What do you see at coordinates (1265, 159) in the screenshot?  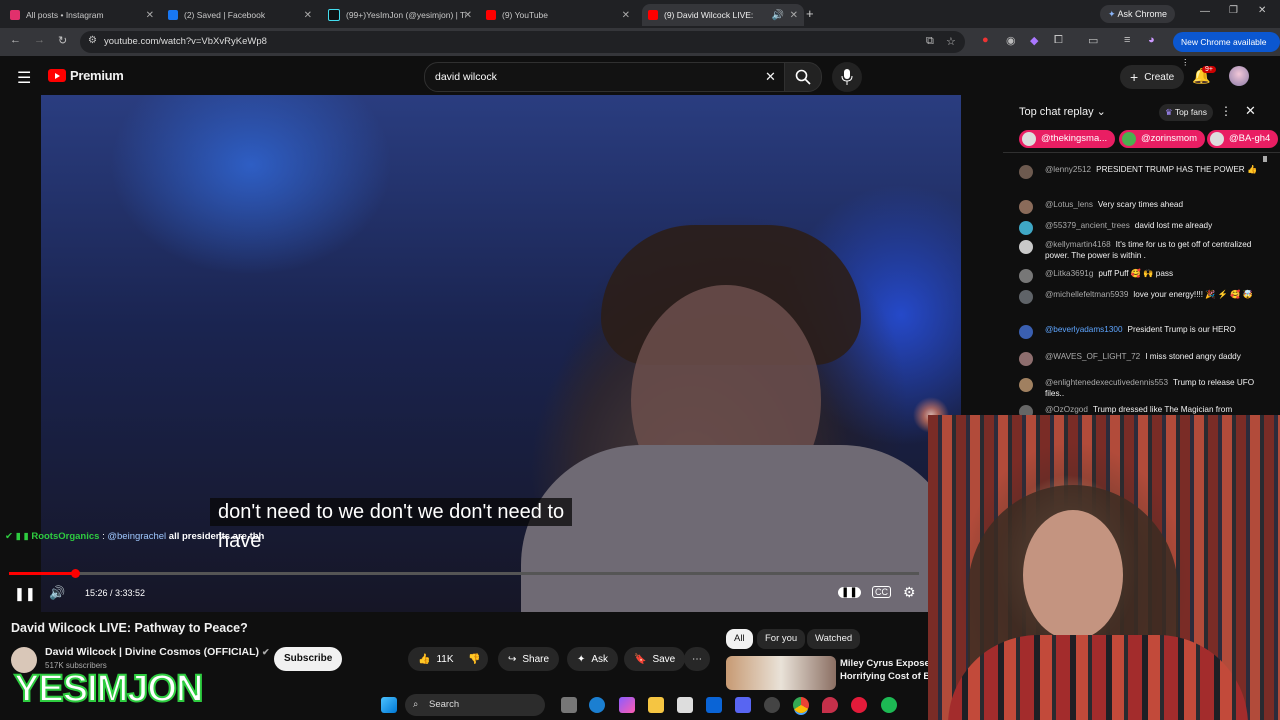 I see `chat-scrollbar` at bounding box center [1265, 159].